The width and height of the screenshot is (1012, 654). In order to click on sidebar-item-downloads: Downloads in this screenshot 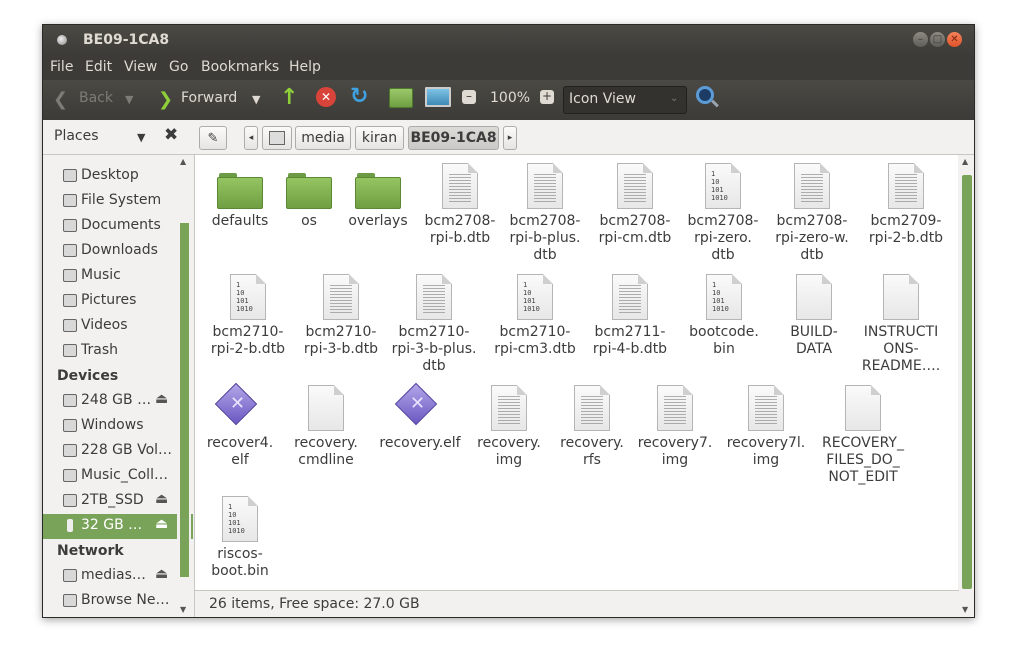, I will do `click(118, 251)`.